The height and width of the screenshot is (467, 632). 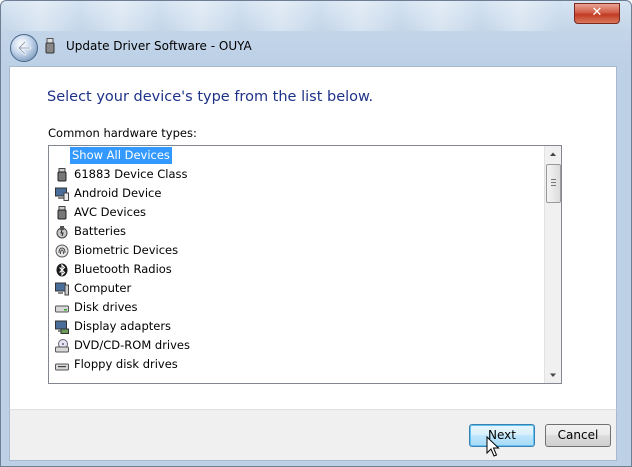 What do you see at coordinates (123, 326) in the screenshot?
I see `list-item-label: Display adapters` at bounding box center [123, 326].